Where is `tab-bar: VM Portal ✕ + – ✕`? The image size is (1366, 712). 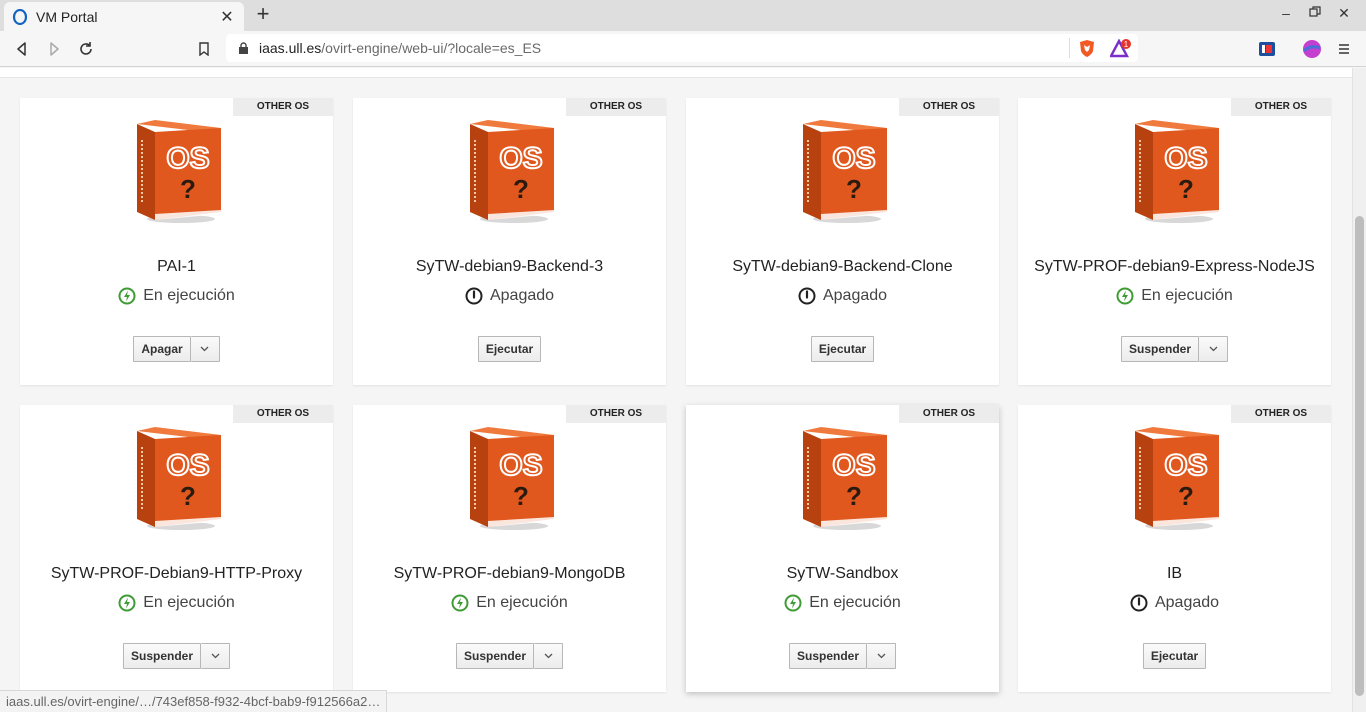
tab-bar: VM Portal ✕ + – ✕ is located at coordinates (683, 15).